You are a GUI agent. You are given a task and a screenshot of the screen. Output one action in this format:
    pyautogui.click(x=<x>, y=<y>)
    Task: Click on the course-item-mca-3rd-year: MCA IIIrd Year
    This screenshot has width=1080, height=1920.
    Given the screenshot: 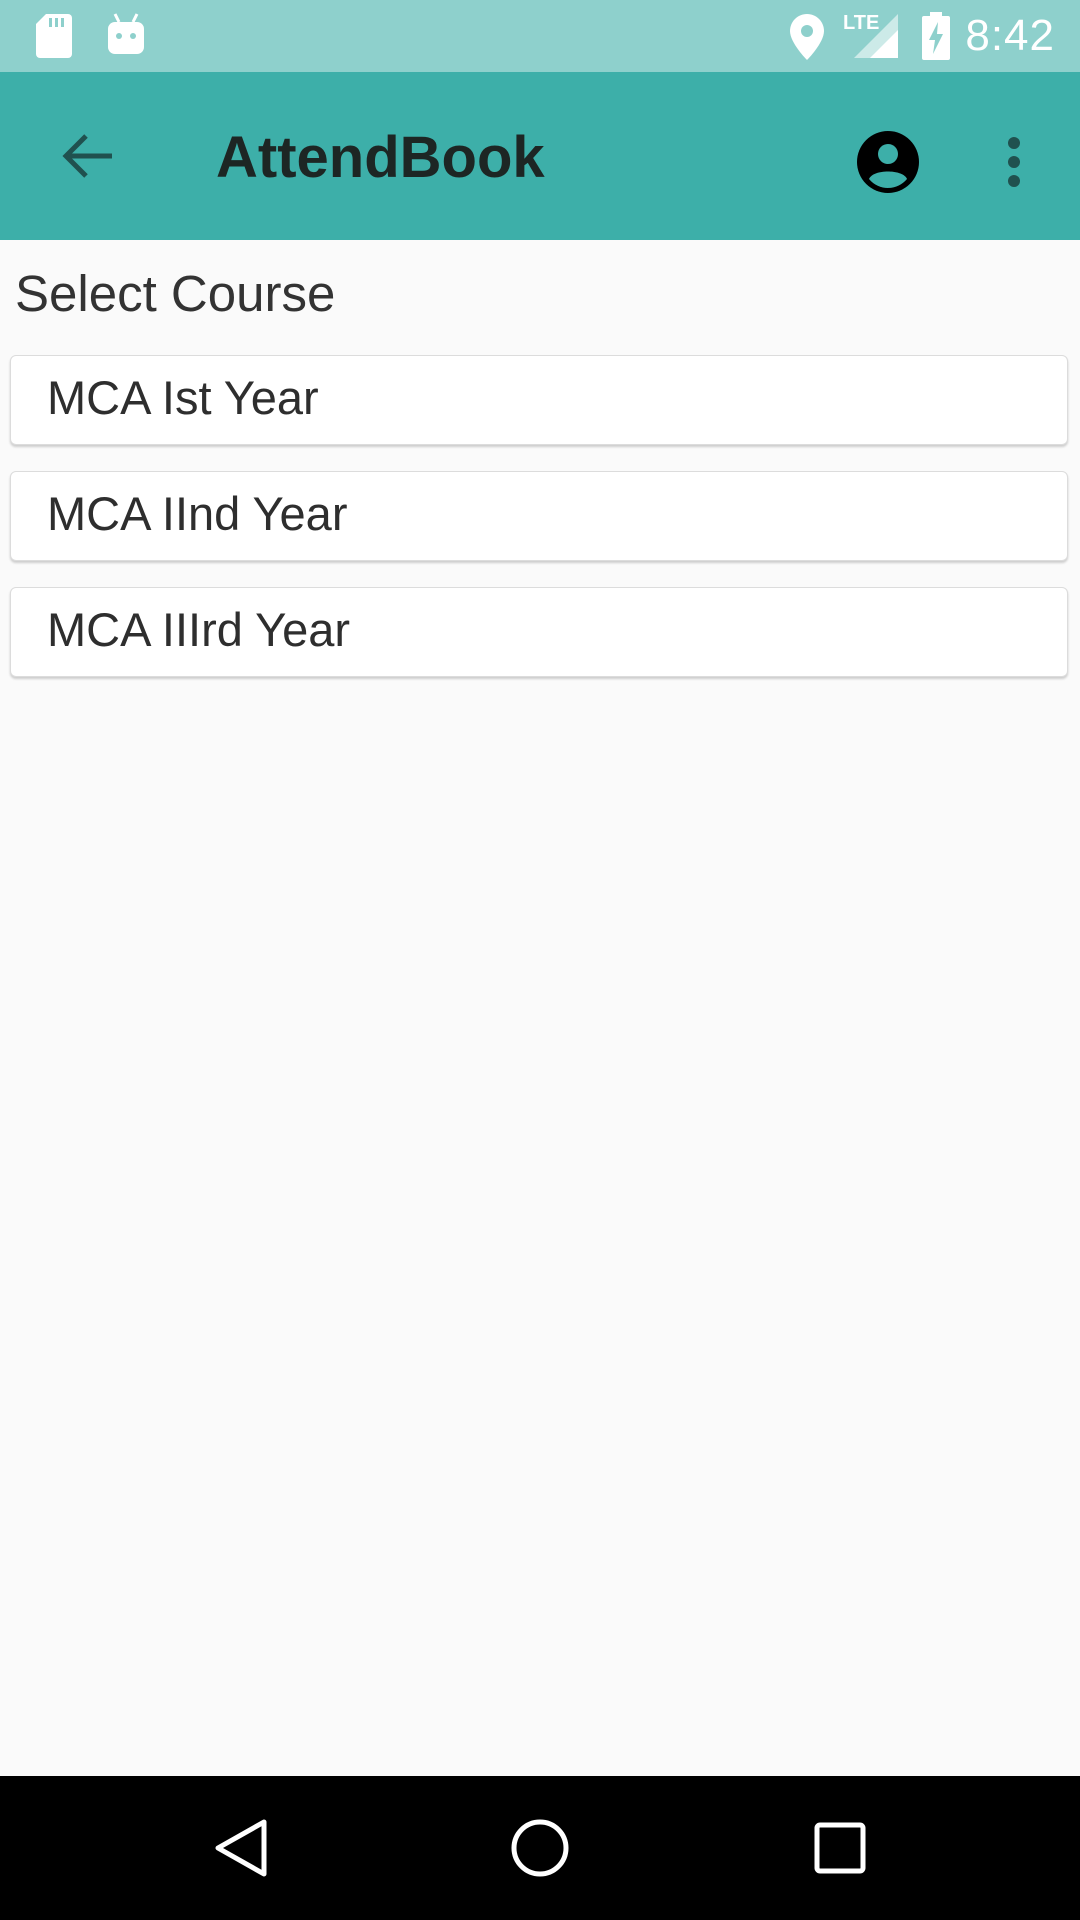 What is the action you would take?
    pyautogui.click(x=539, y=632)
    